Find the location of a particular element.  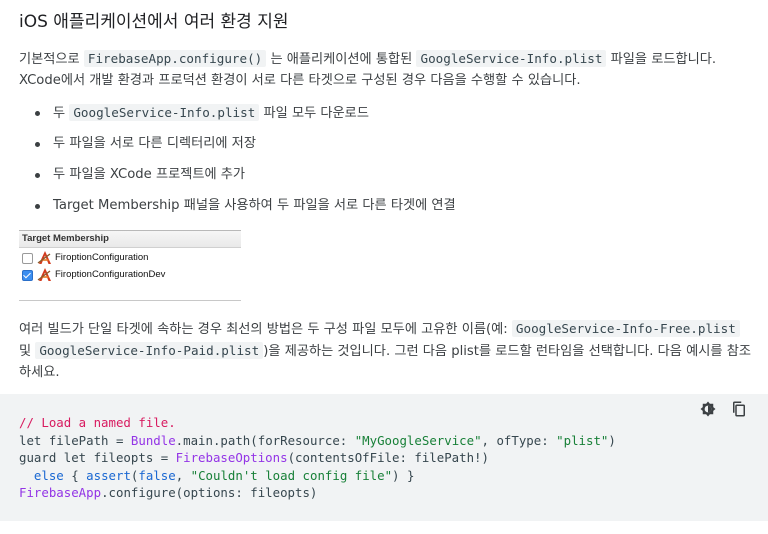

list-item-text: 두 파일을 XCode 프로젝트에 추가 is located at coordinates (149, 174).